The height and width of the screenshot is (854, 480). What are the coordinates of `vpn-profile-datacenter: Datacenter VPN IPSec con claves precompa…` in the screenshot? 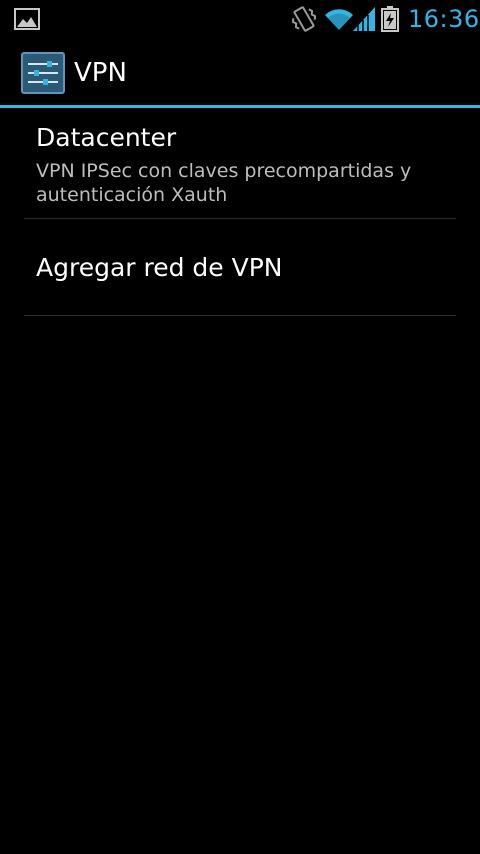 It's located at (240, 163).